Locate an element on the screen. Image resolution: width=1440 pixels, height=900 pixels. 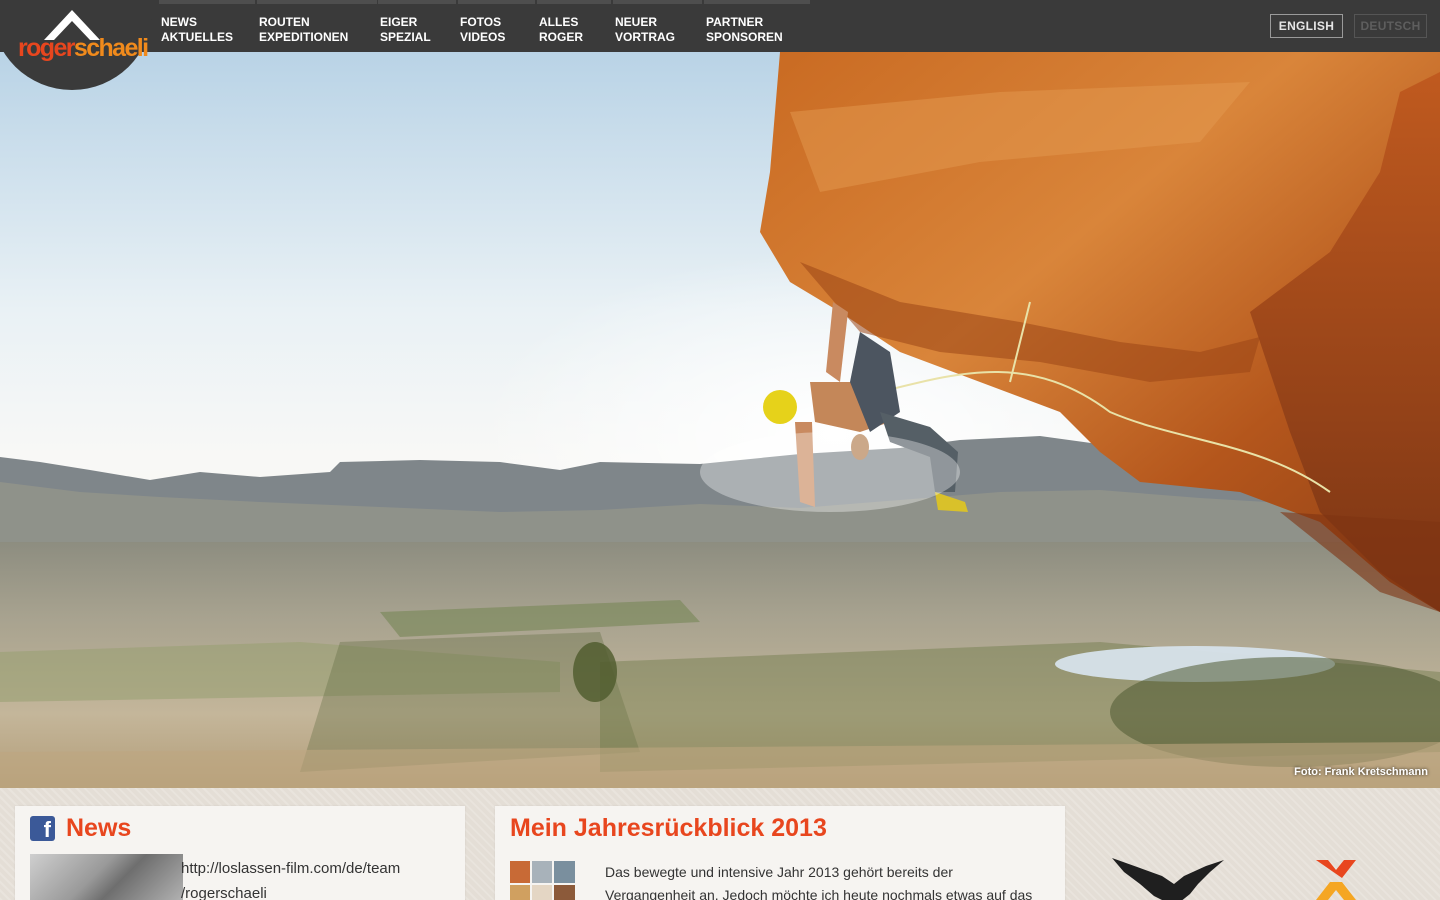
nav-item-line1: ALLES is located at coordinates (559, 22).